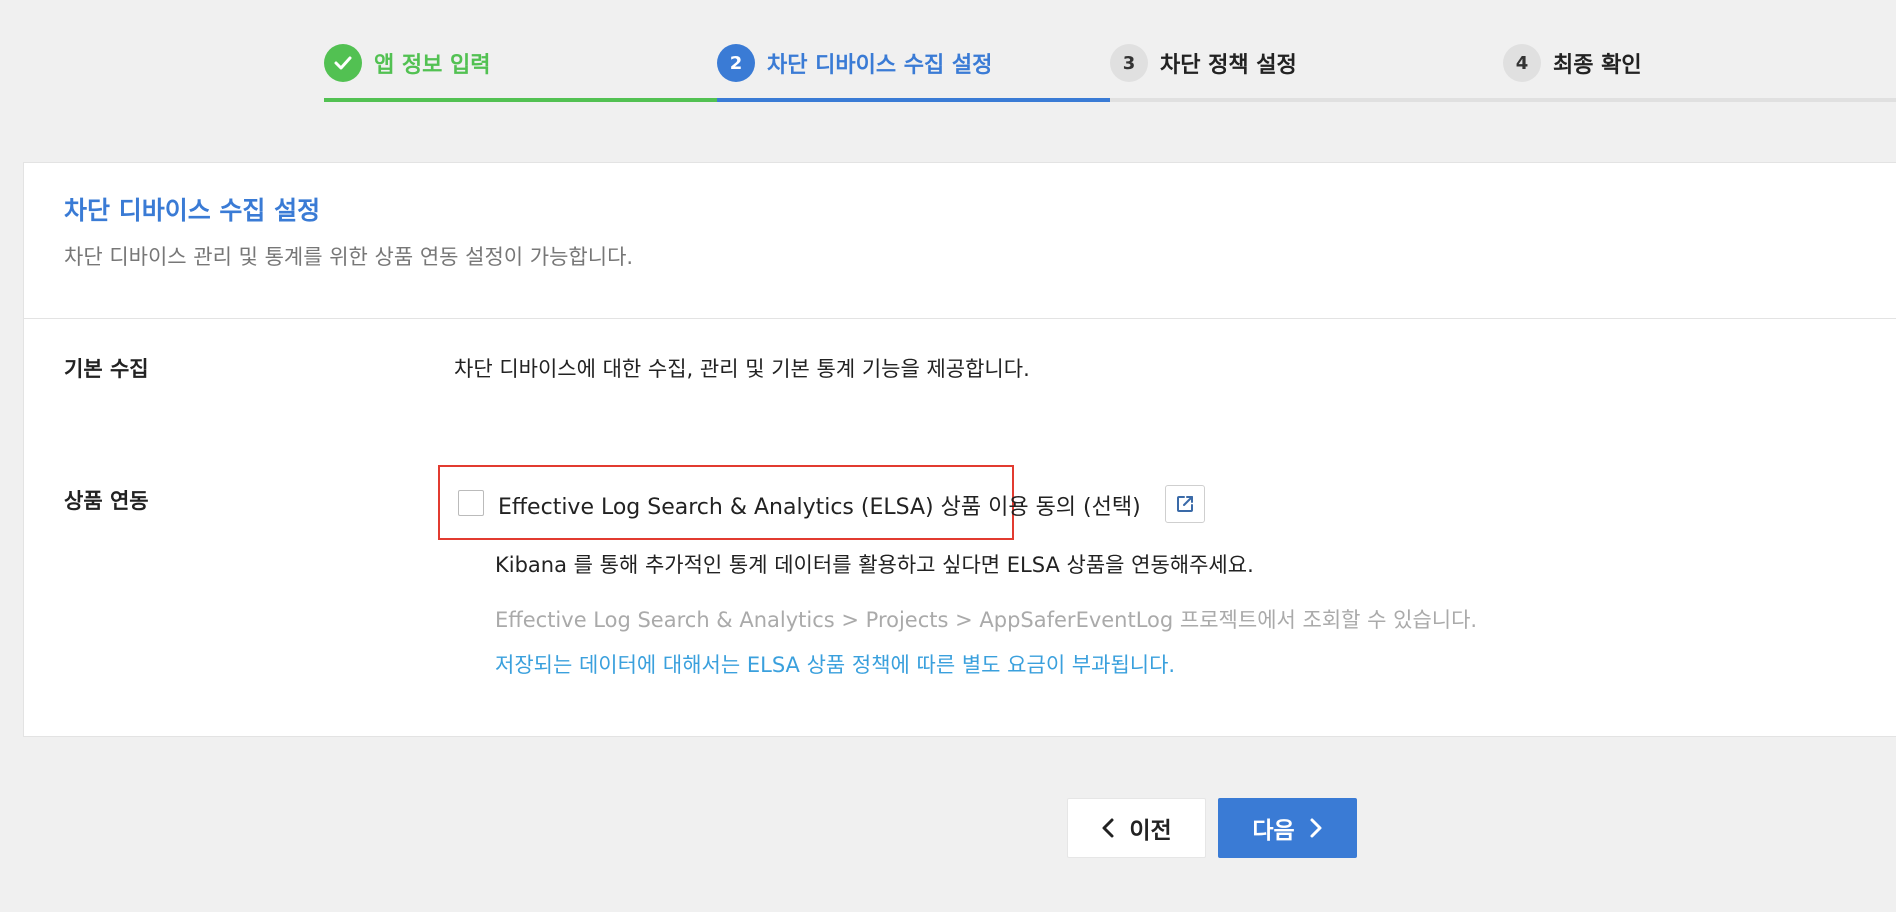 Image resolution: width=1896 pixels, height=912 pixels. Describe the element at coordinates (432, 65) in the screenshot. I see `step-label: 앱 정보 입력` at that location.